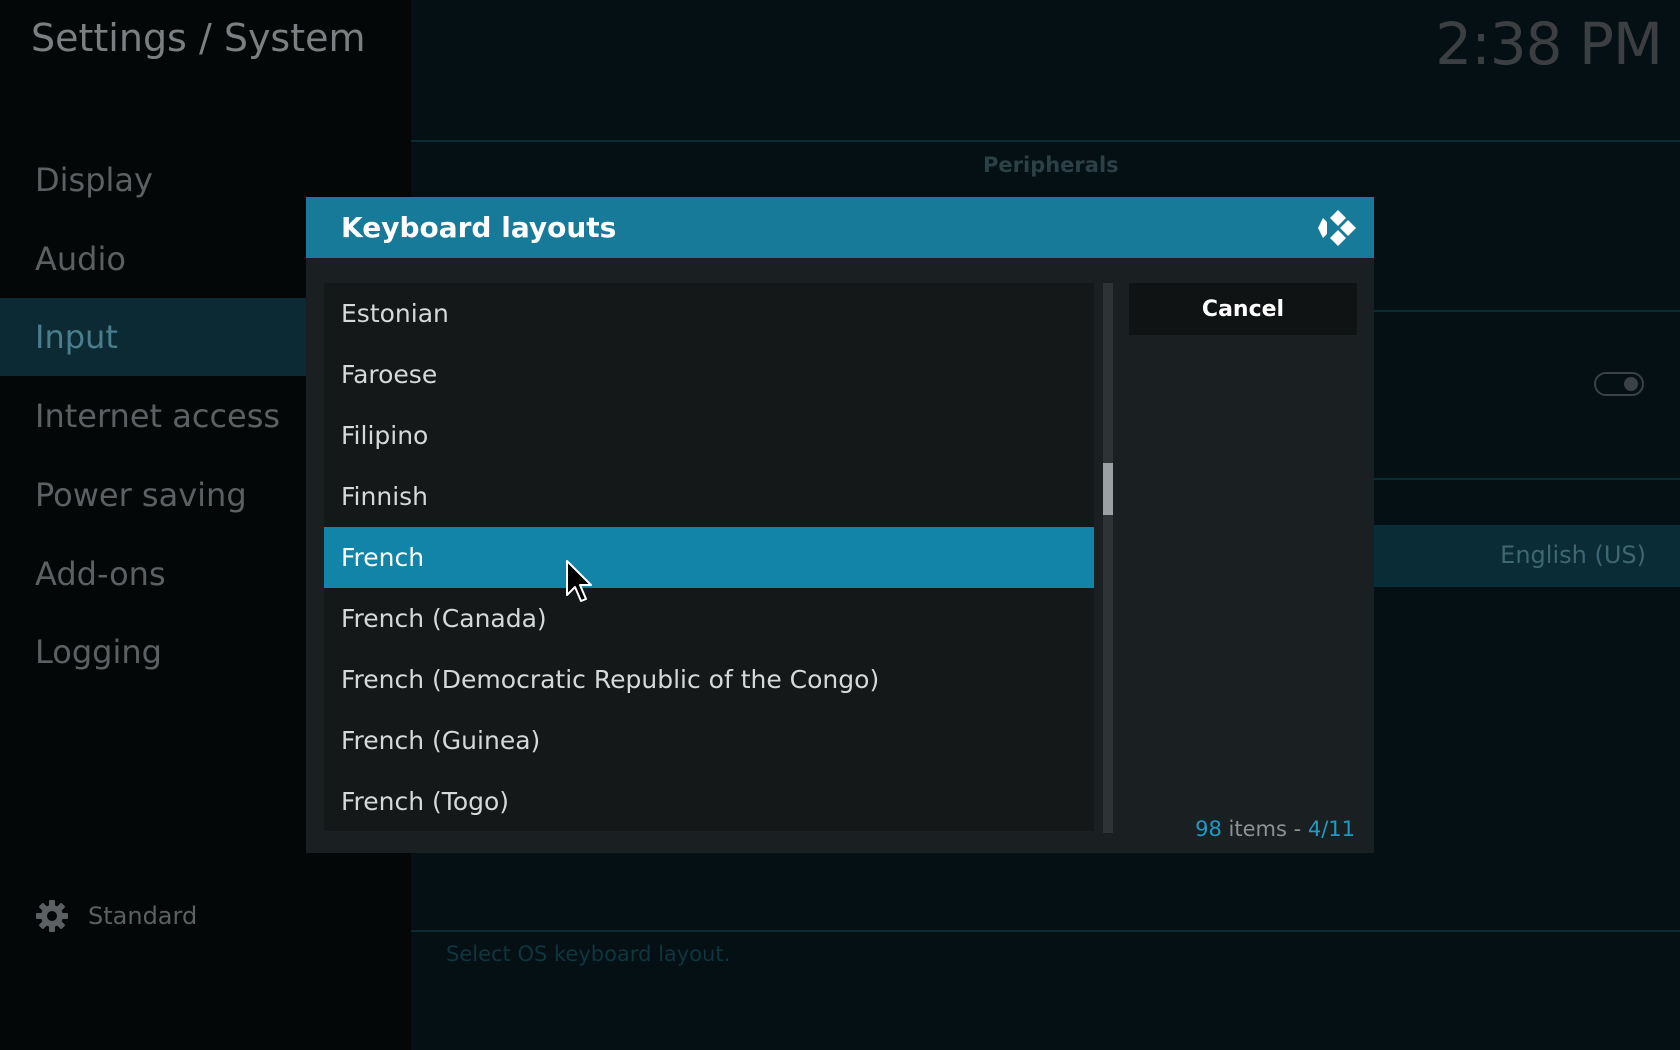 The width and height of the screenshot is (1680, 1050). Describe the element at coordinates (198, 38) in the screenshot. I see `page-title: Settings / System` at that location.